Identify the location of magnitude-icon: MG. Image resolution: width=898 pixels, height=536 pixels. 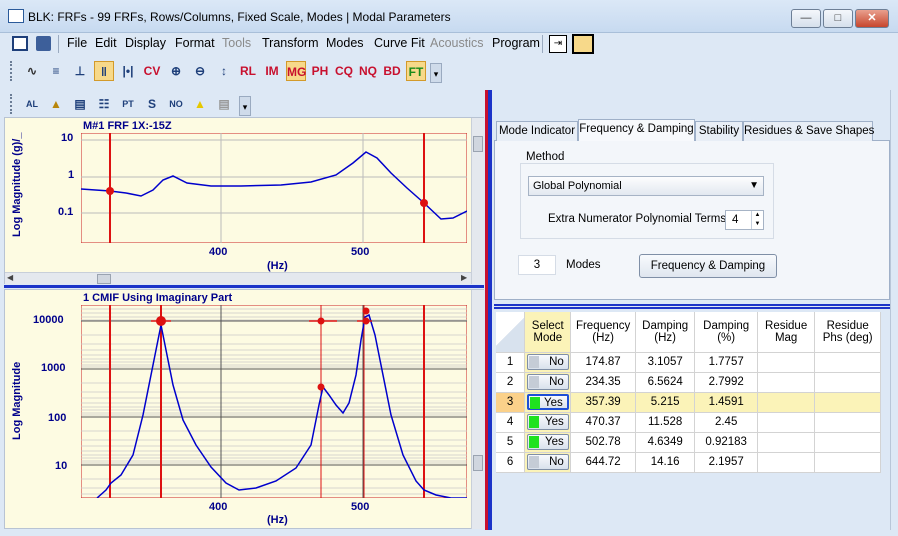
(296, 71).